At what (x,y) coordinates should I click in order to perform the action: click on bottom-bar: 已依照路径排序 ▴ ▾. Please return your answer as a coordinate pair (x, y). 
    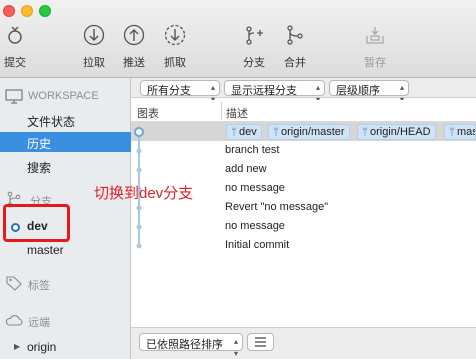
    Looking at the image, I should click on (303, 343).